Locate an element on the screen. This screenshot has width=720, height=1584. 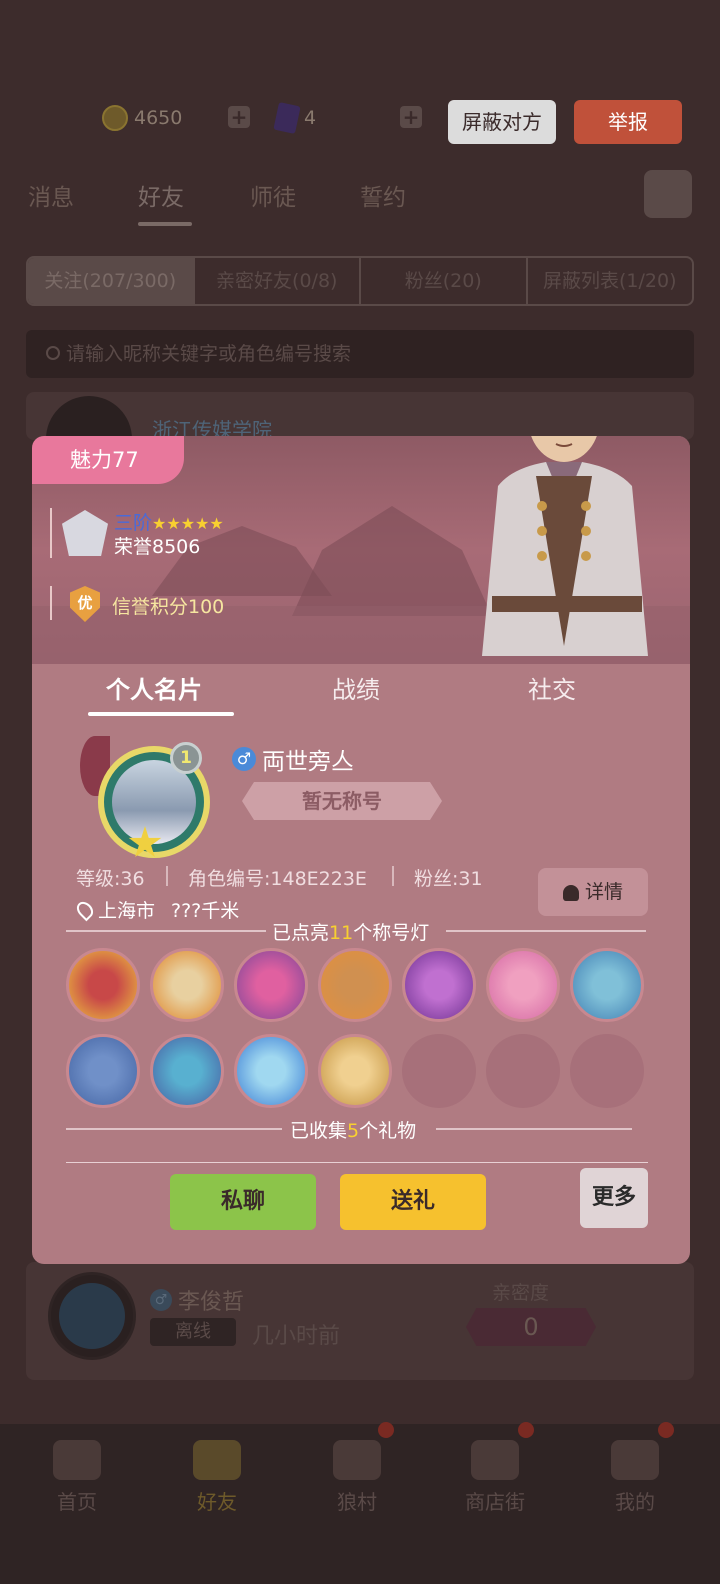
nickname-row: ♂ 両世旁亼 is located at coordinates (293, 759).